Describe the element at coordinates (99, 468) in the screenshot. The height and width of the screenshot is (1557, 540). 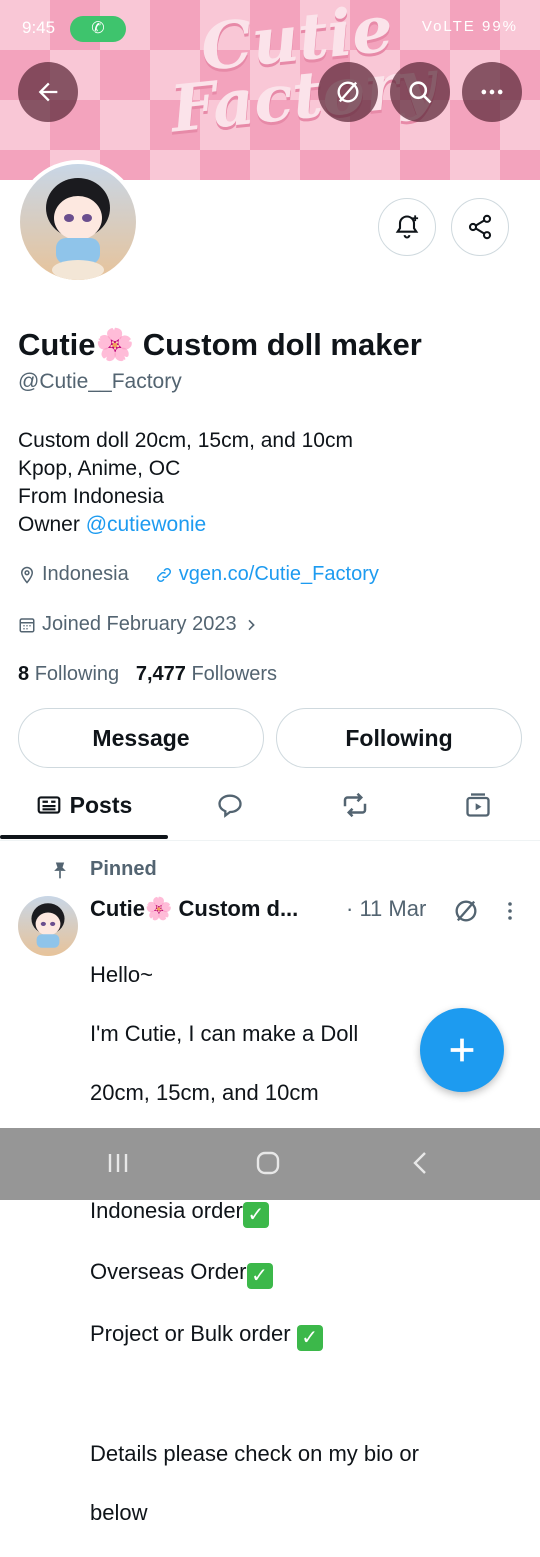
I see `bio-line: Kpop, Anime, OC` at that location.